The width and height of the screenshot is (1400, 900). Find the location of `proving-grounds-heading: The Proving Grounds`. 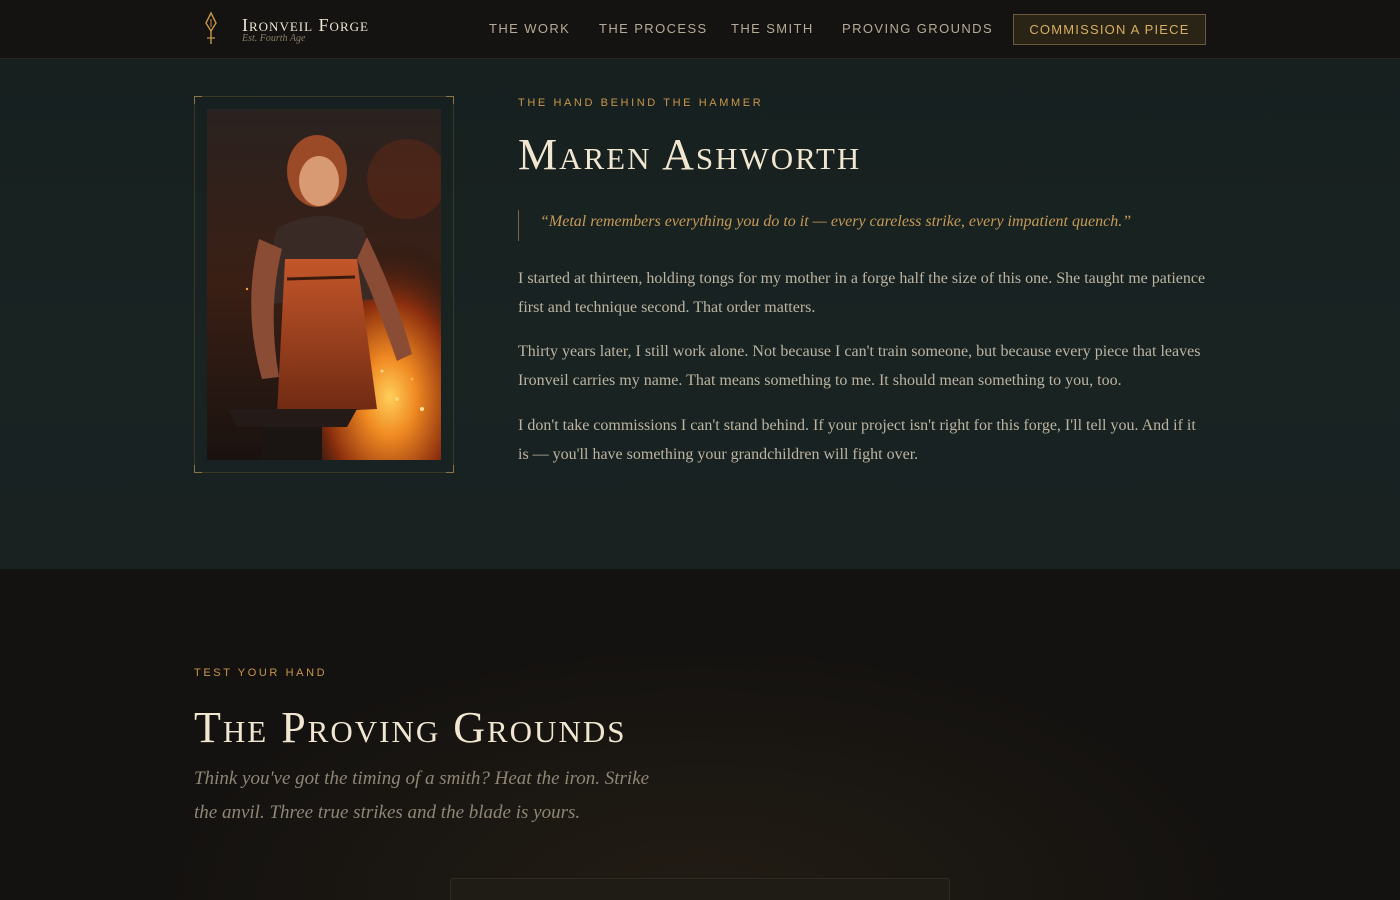

proving-grounds-heading: The Proving Grounds is located at coordinates (410, 727).